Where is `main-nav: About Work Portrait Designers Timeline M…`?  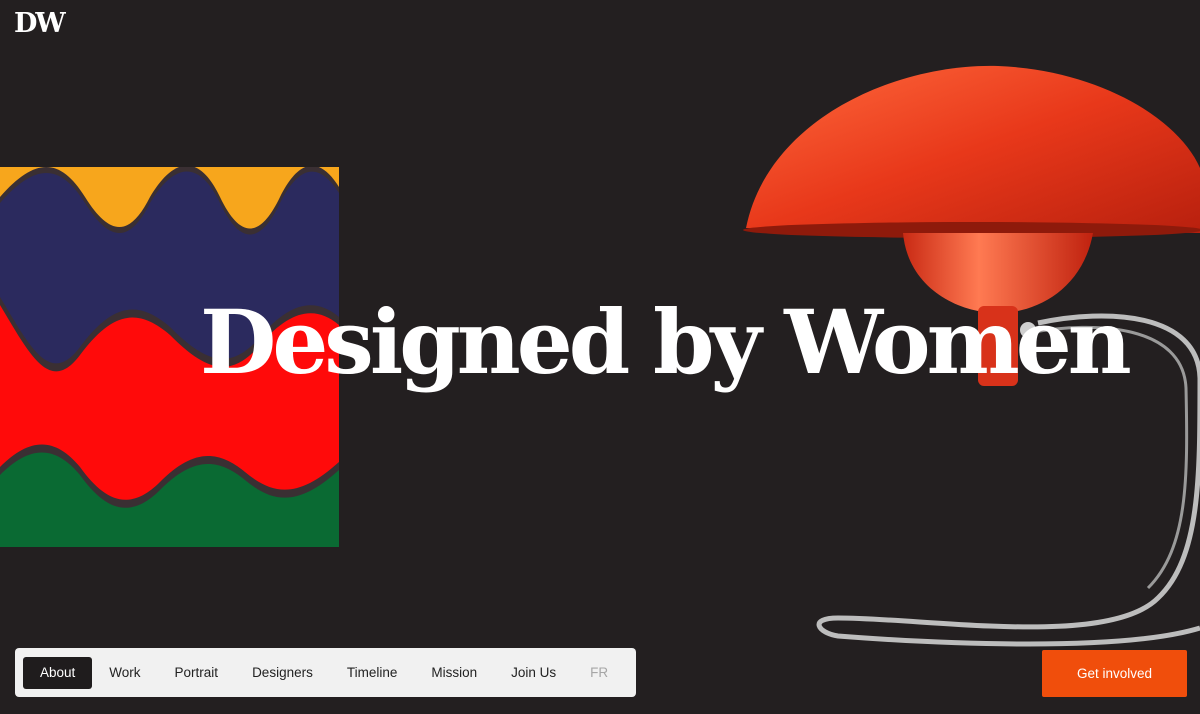 main-nav: About Work Portrait Designers Timeline M… is located at coordinates (325, 672).